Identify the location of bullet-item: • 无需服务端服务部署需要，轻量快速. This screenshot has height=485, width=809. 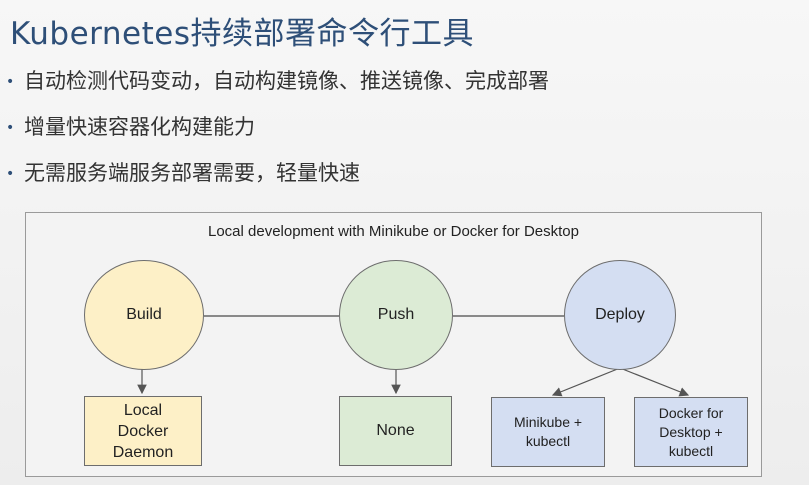
(277, 173).